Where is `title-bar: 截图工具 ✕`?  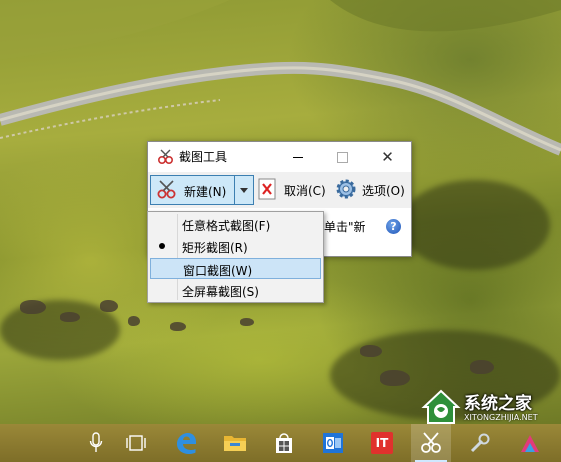 title-bar: 截图工具 ✕ is located at coordinates (279, 157).